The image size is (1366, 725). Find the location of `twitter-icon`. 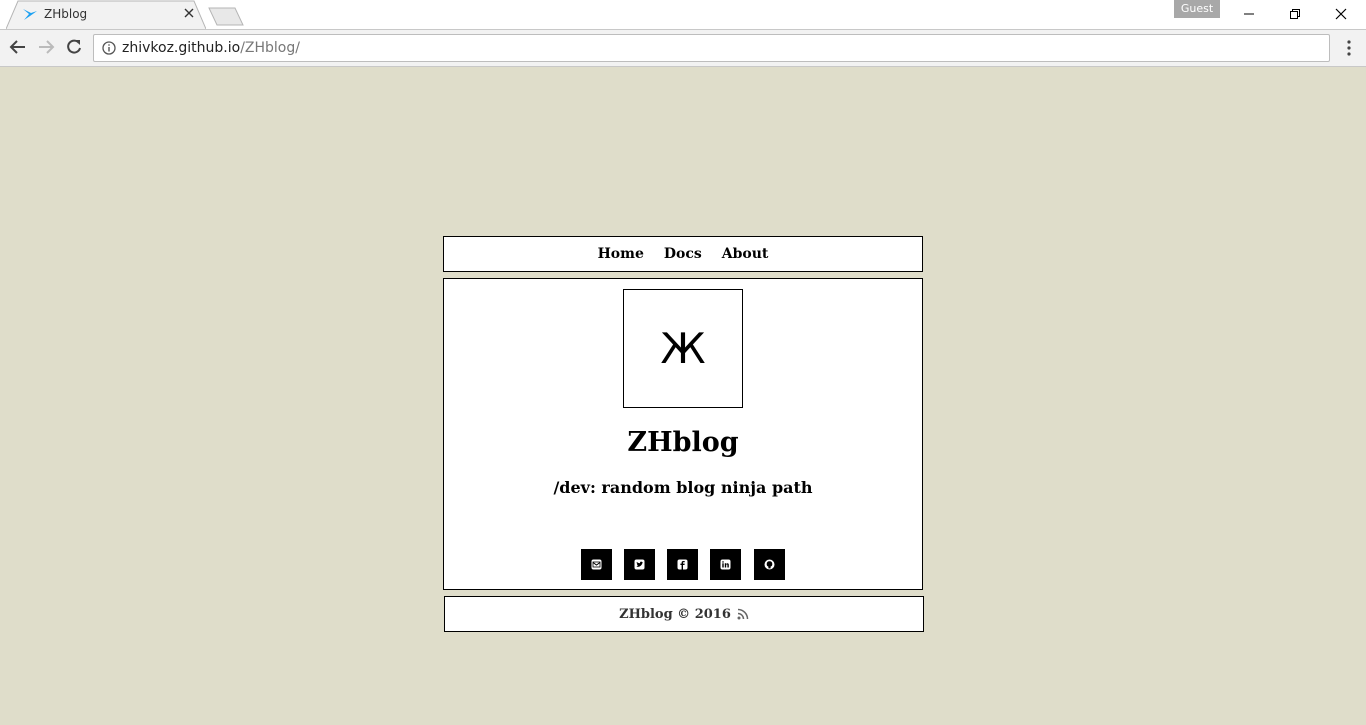

twitter-icon is located at coordinates (639, 564).